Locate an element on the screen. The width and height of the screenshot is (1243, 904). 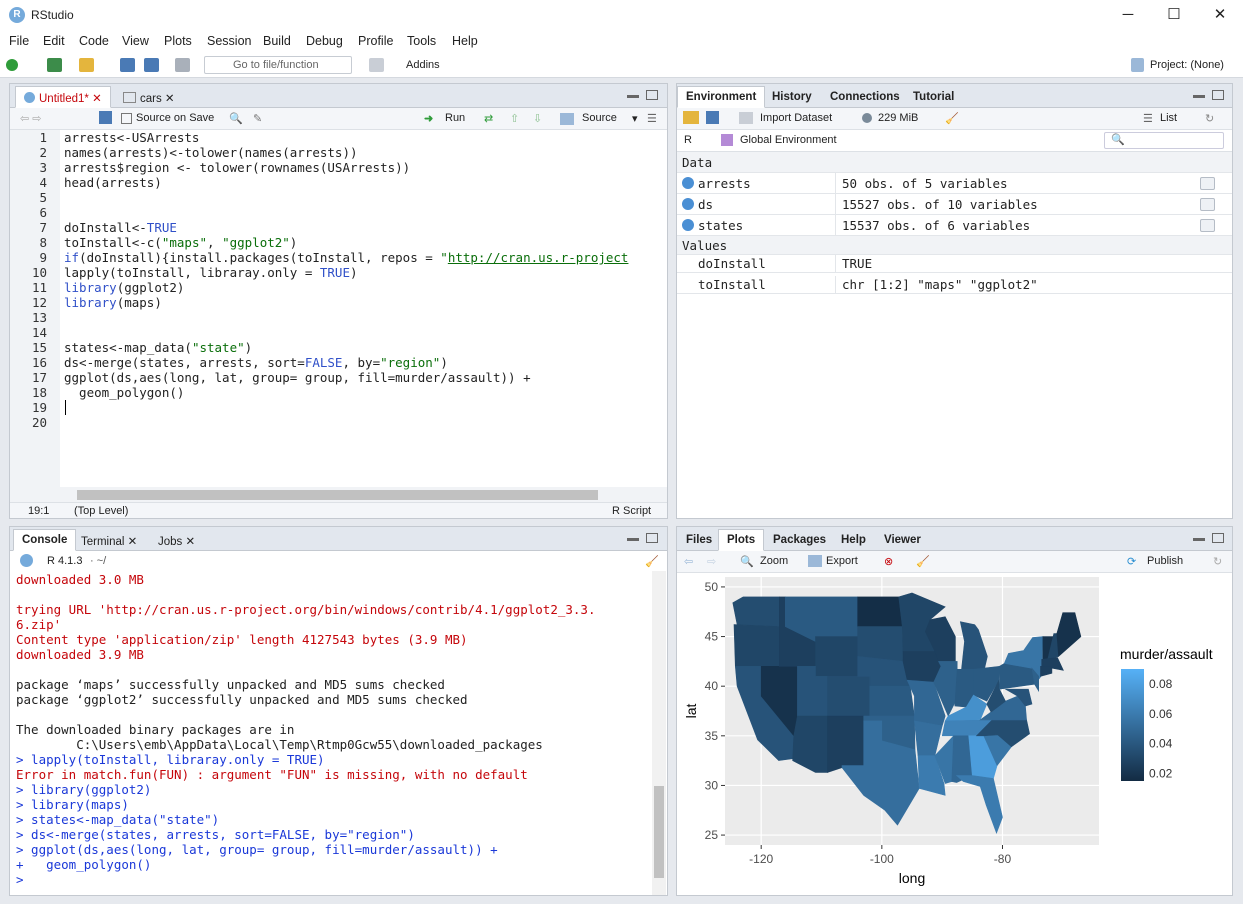
minimize-button: ─ is located at coordinates (1128, 15).